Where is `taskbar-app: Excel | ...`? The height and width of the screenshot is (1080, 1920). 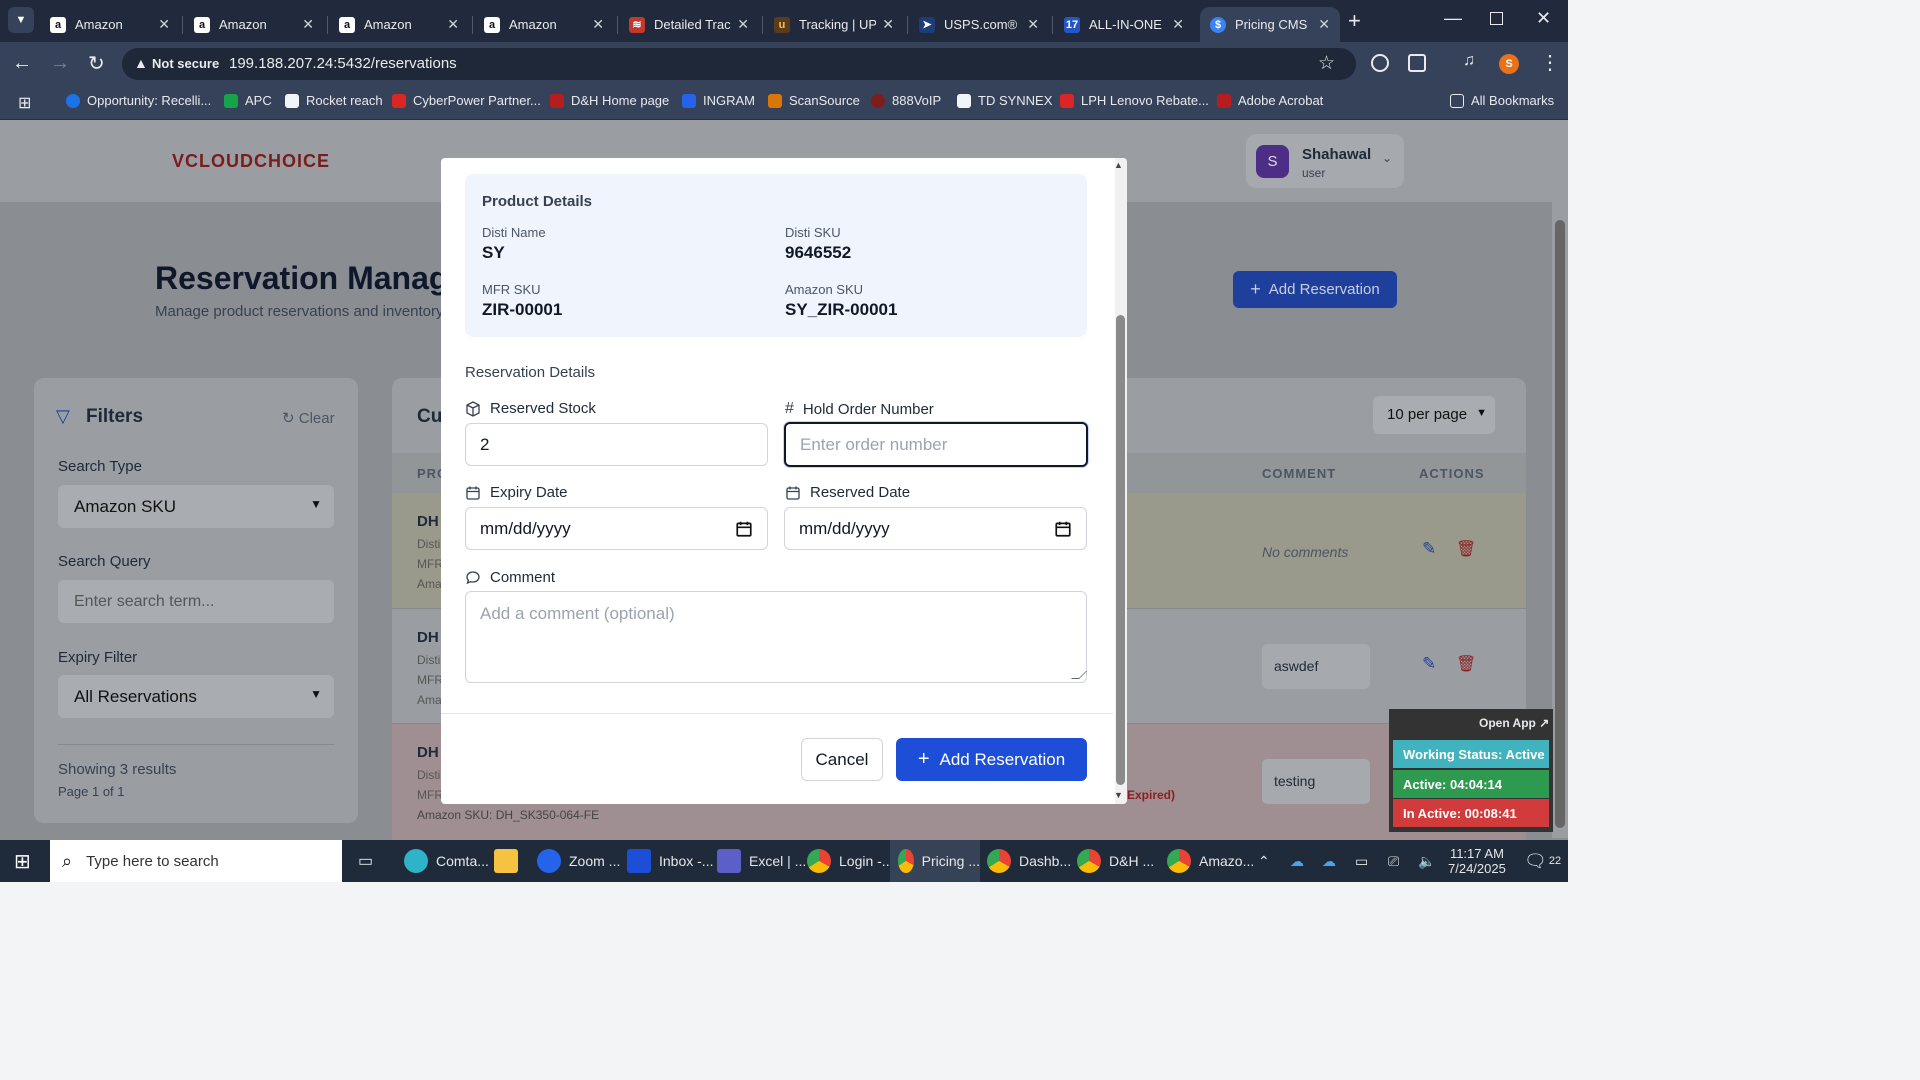
taskbar-app: Excel | ... is located at coordinates (761, 861).